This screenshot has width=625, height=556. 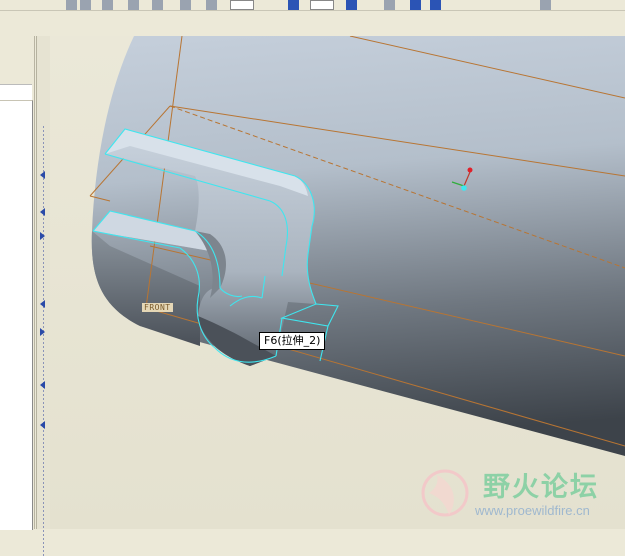 I want to click on top-toolbar, so click(x=312, y=5).